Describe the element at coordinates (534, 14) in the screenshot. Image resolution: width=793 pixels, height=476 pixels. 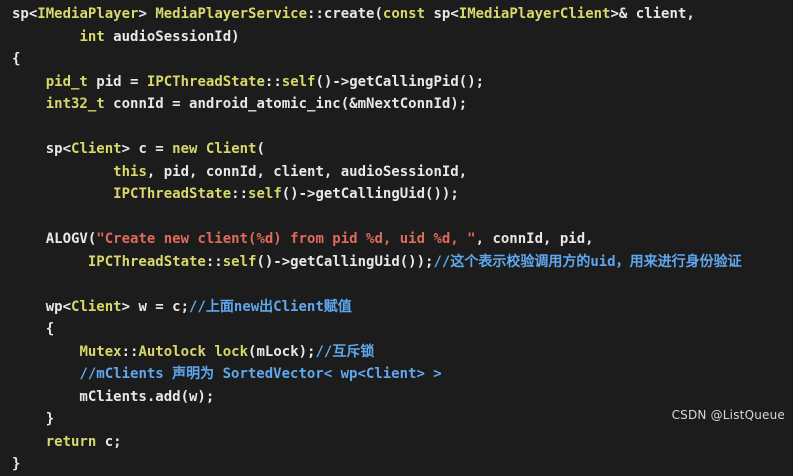
I see `code-token-class: IMediaPlayerClient` at that location.